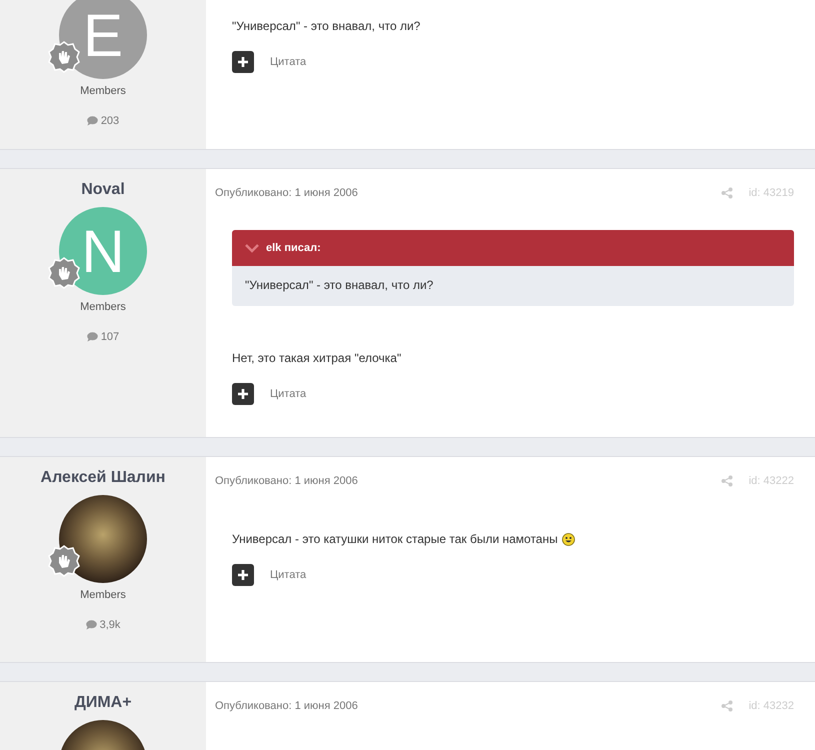 Image resolution: width=815 pixels, height=750 pixels. Describe the element at coordinates (103, 39) in the screenshot. I see `letter-avatar: E` at that location.